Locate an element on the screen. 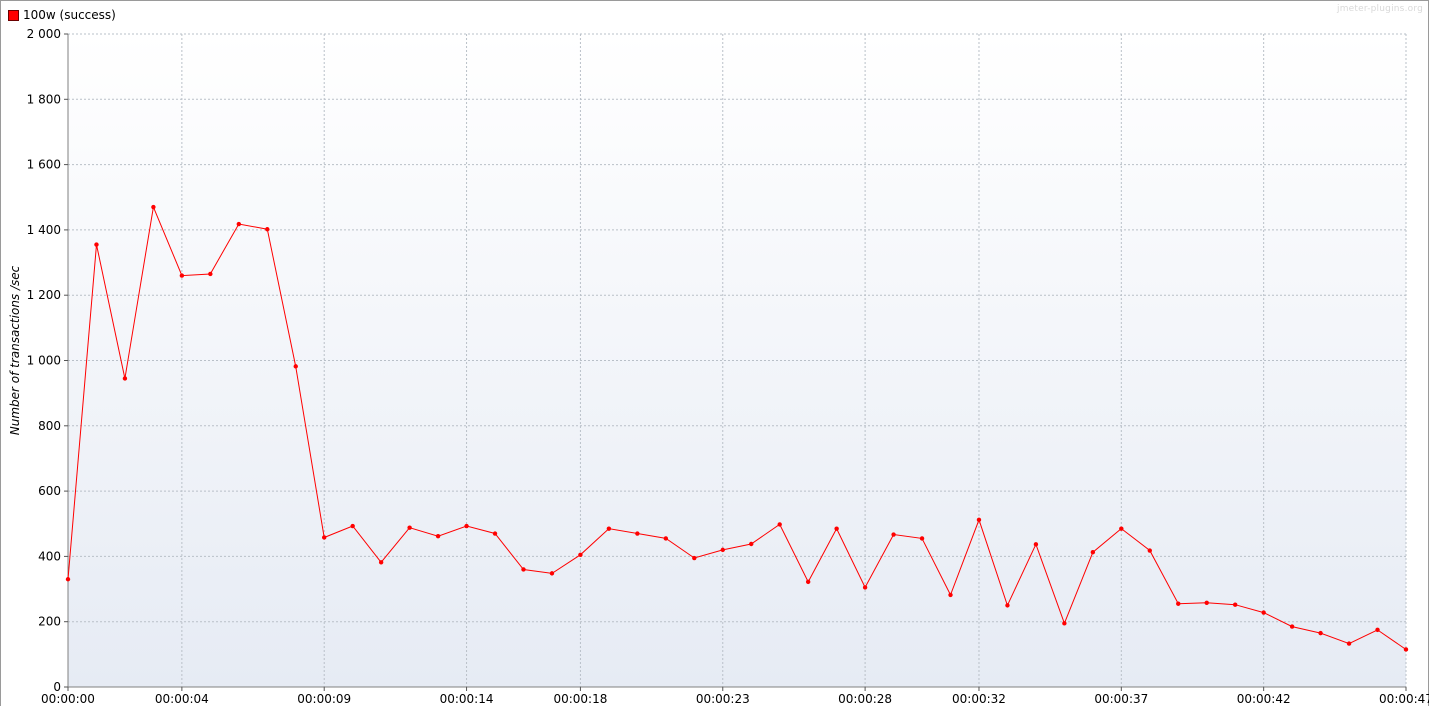 The width and height of the screenshot is (1429, 707). x-tick-label: 00:00:04 is located at coordinates (182, 699).